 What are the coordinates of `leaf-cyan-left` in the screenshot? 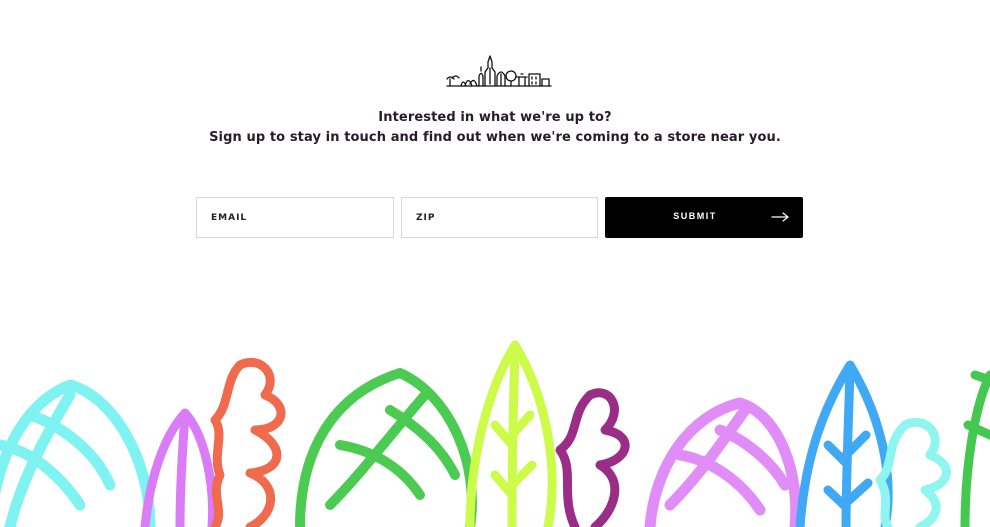 It's located at (78, 453).